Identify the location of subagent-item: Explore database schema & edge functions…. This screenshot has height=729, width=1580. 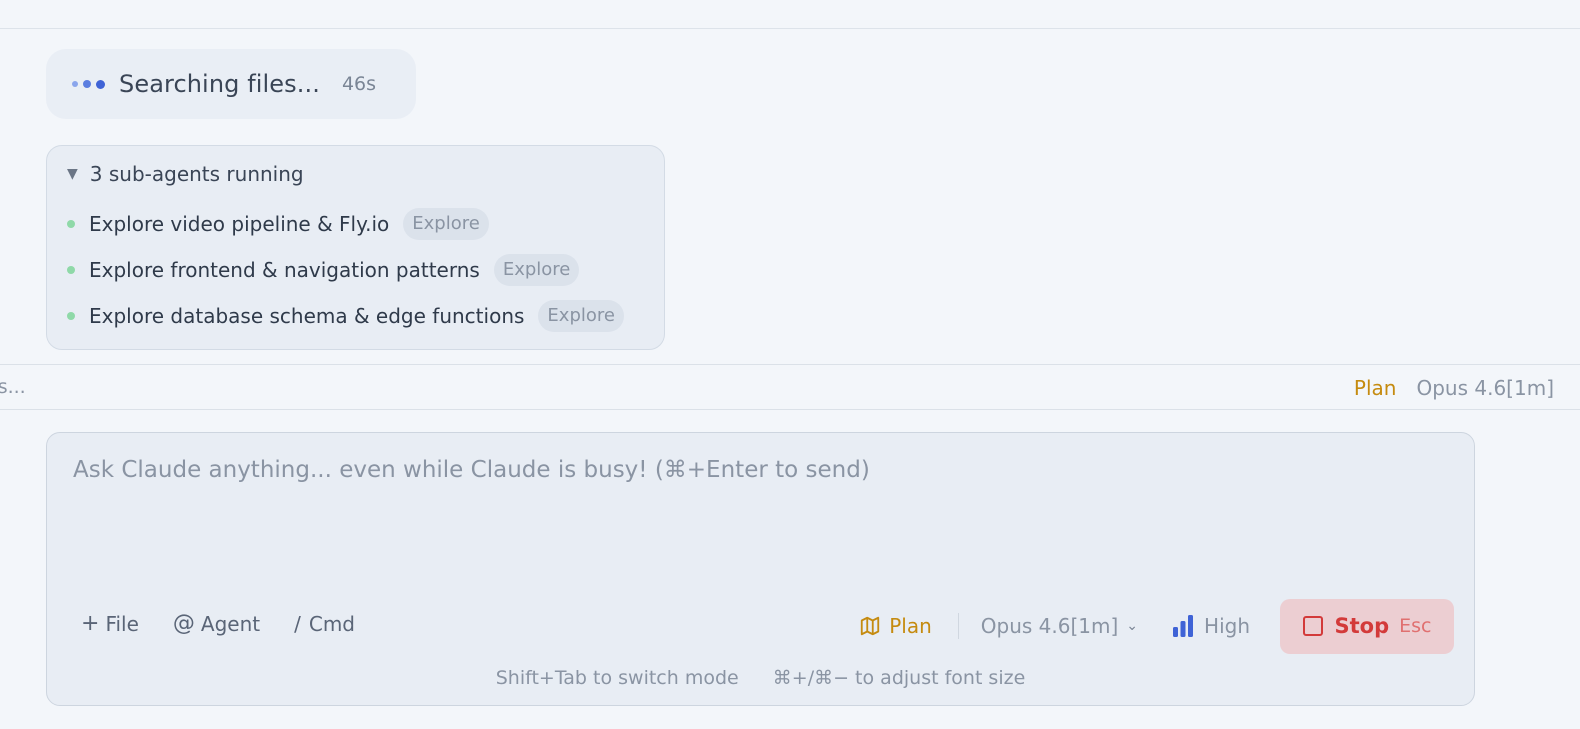
(345, 316).